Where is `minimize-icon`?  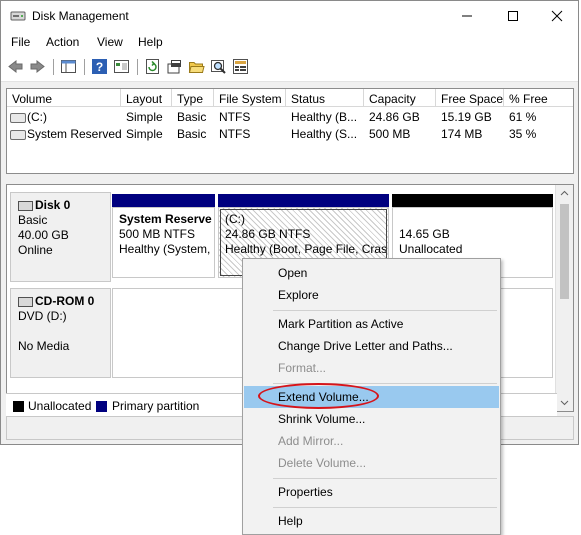
minimize-icon is located at coordinates (467, 16).